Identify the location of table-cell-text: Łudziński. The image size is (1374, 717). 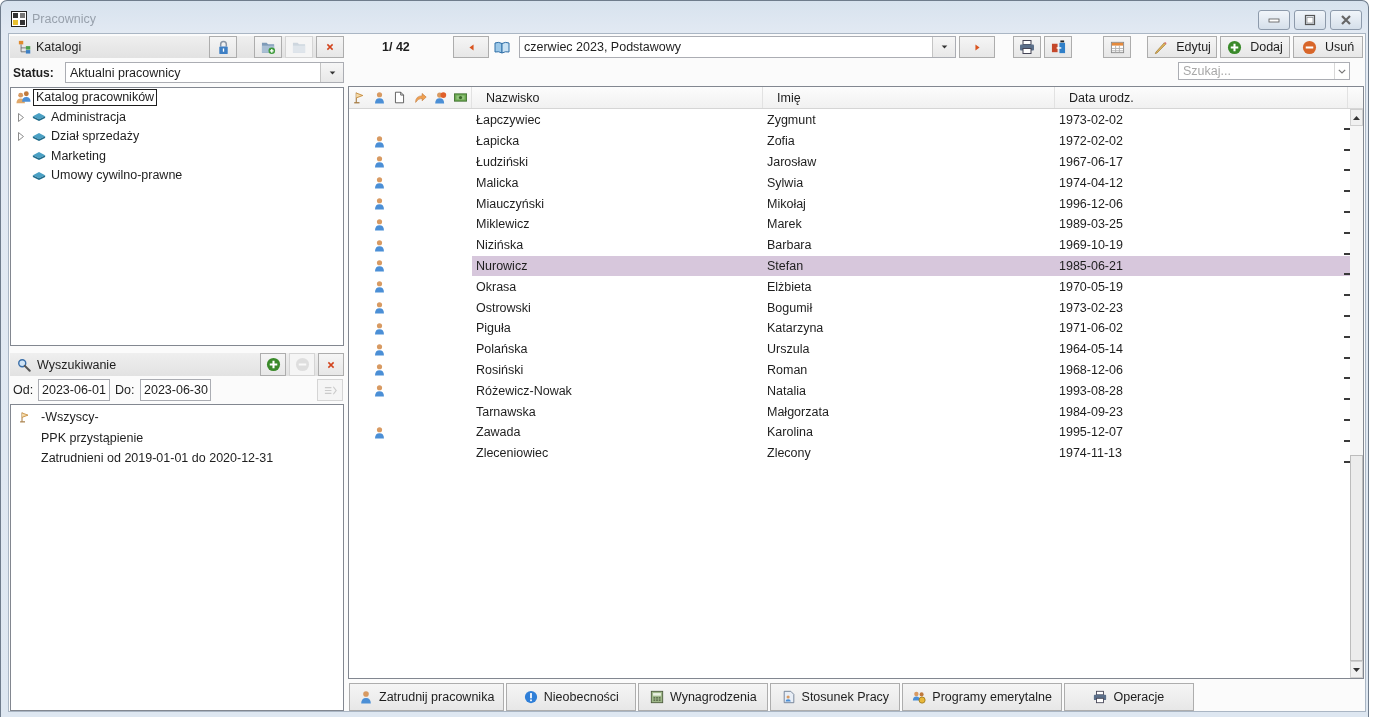
(502, 162).